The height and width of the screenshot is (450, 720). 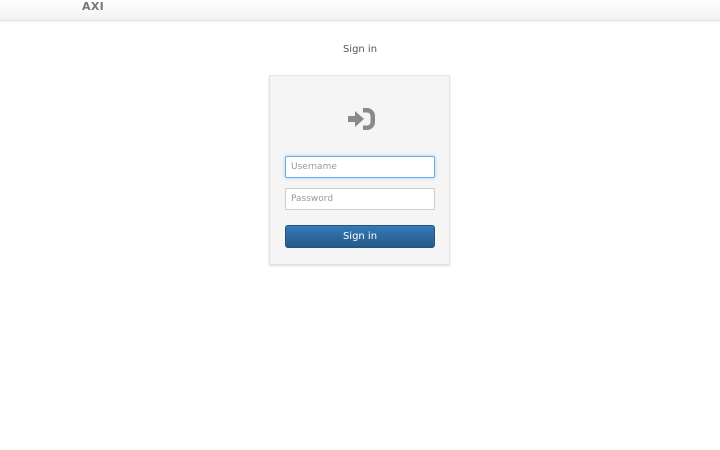 What do you see at coordinates (360, 199) in the screenshot?
I see `password-input` at bounding box center [360, 199].